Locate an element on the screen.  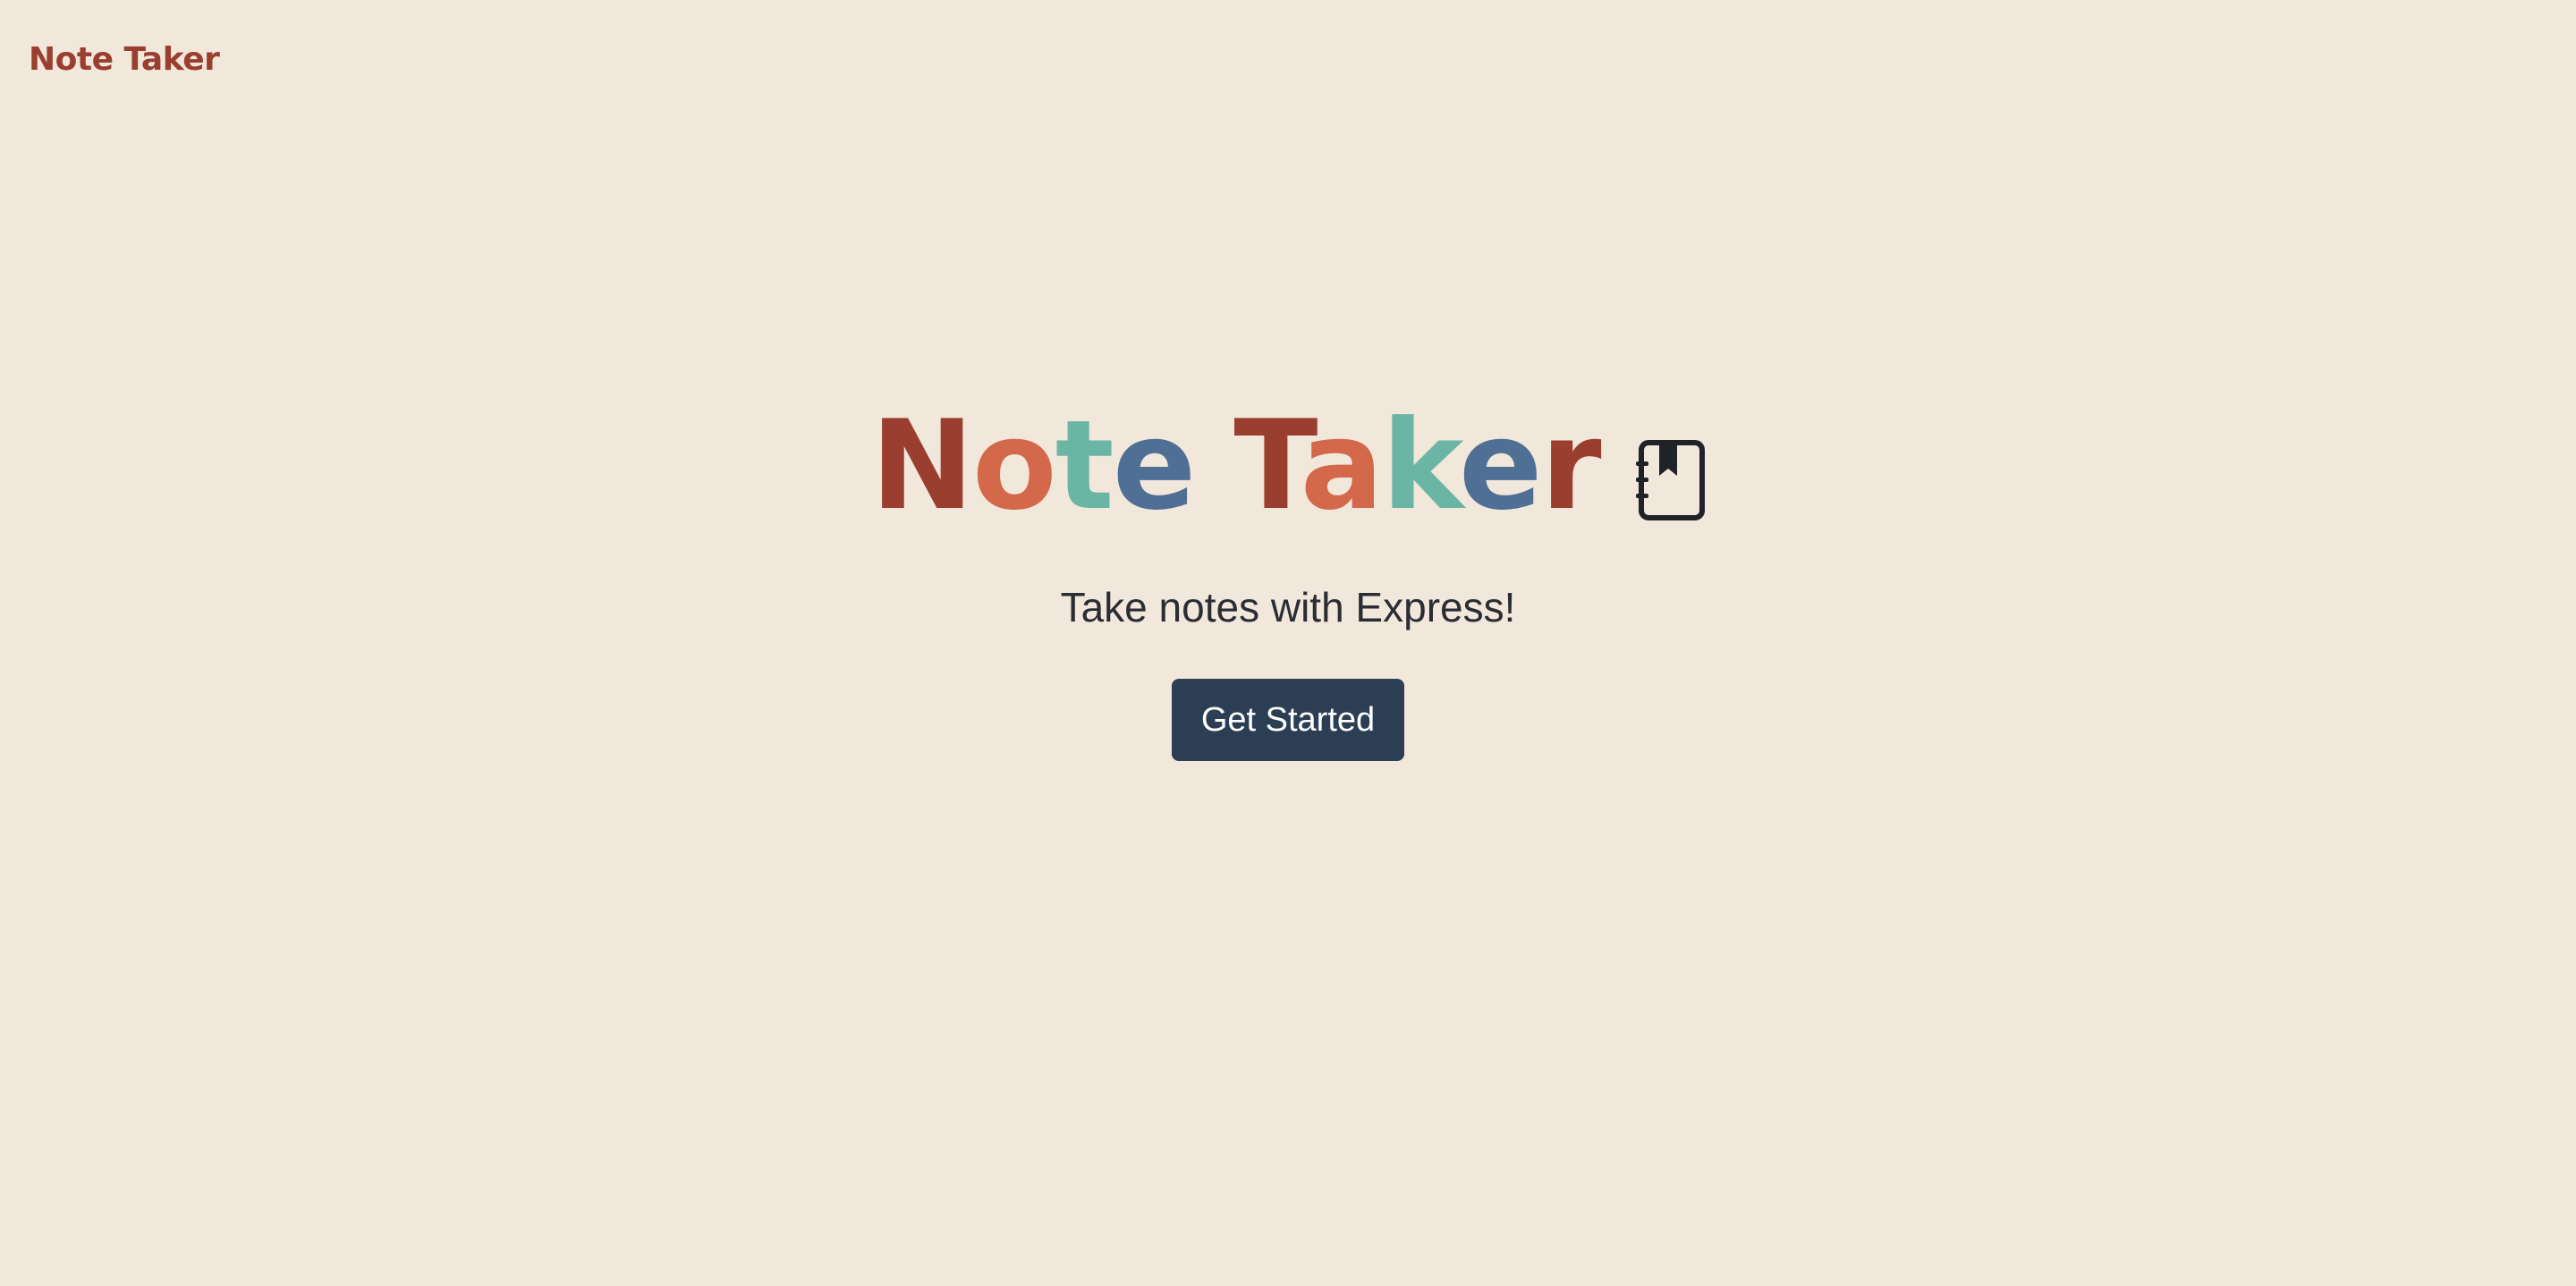
hero-subtitle: Take notes with Express! is located at coordinates (1288, 607).